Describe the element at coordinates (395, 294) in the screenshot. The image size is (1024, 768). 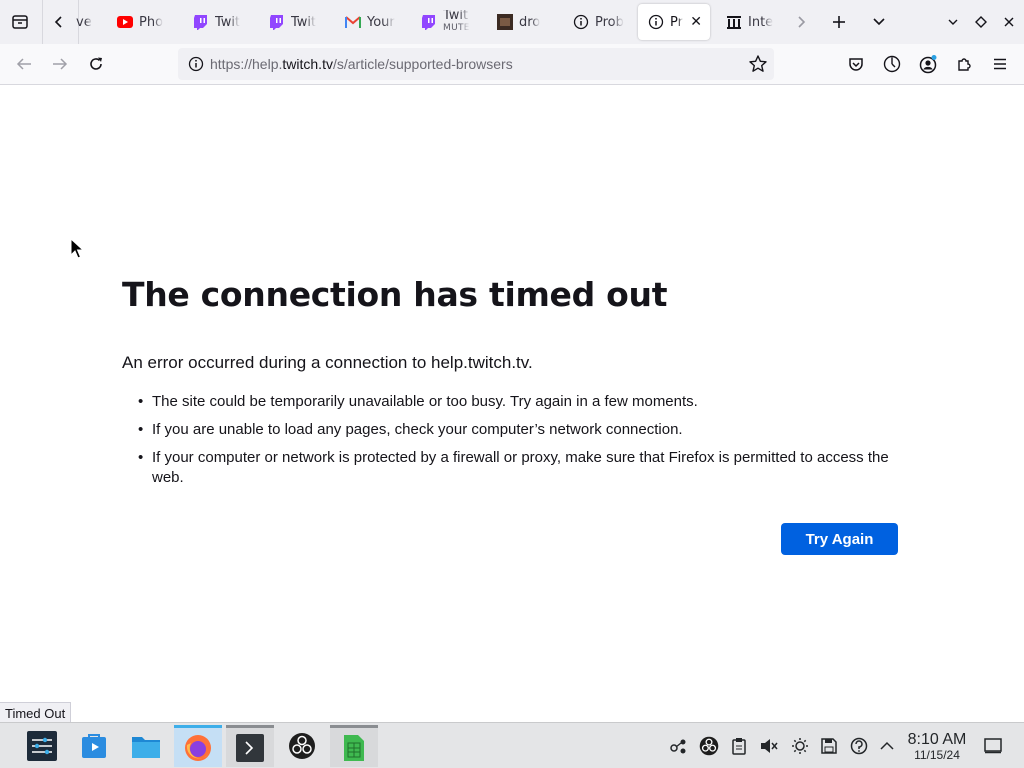
I see `error-title: The connection has timed out` at that location.